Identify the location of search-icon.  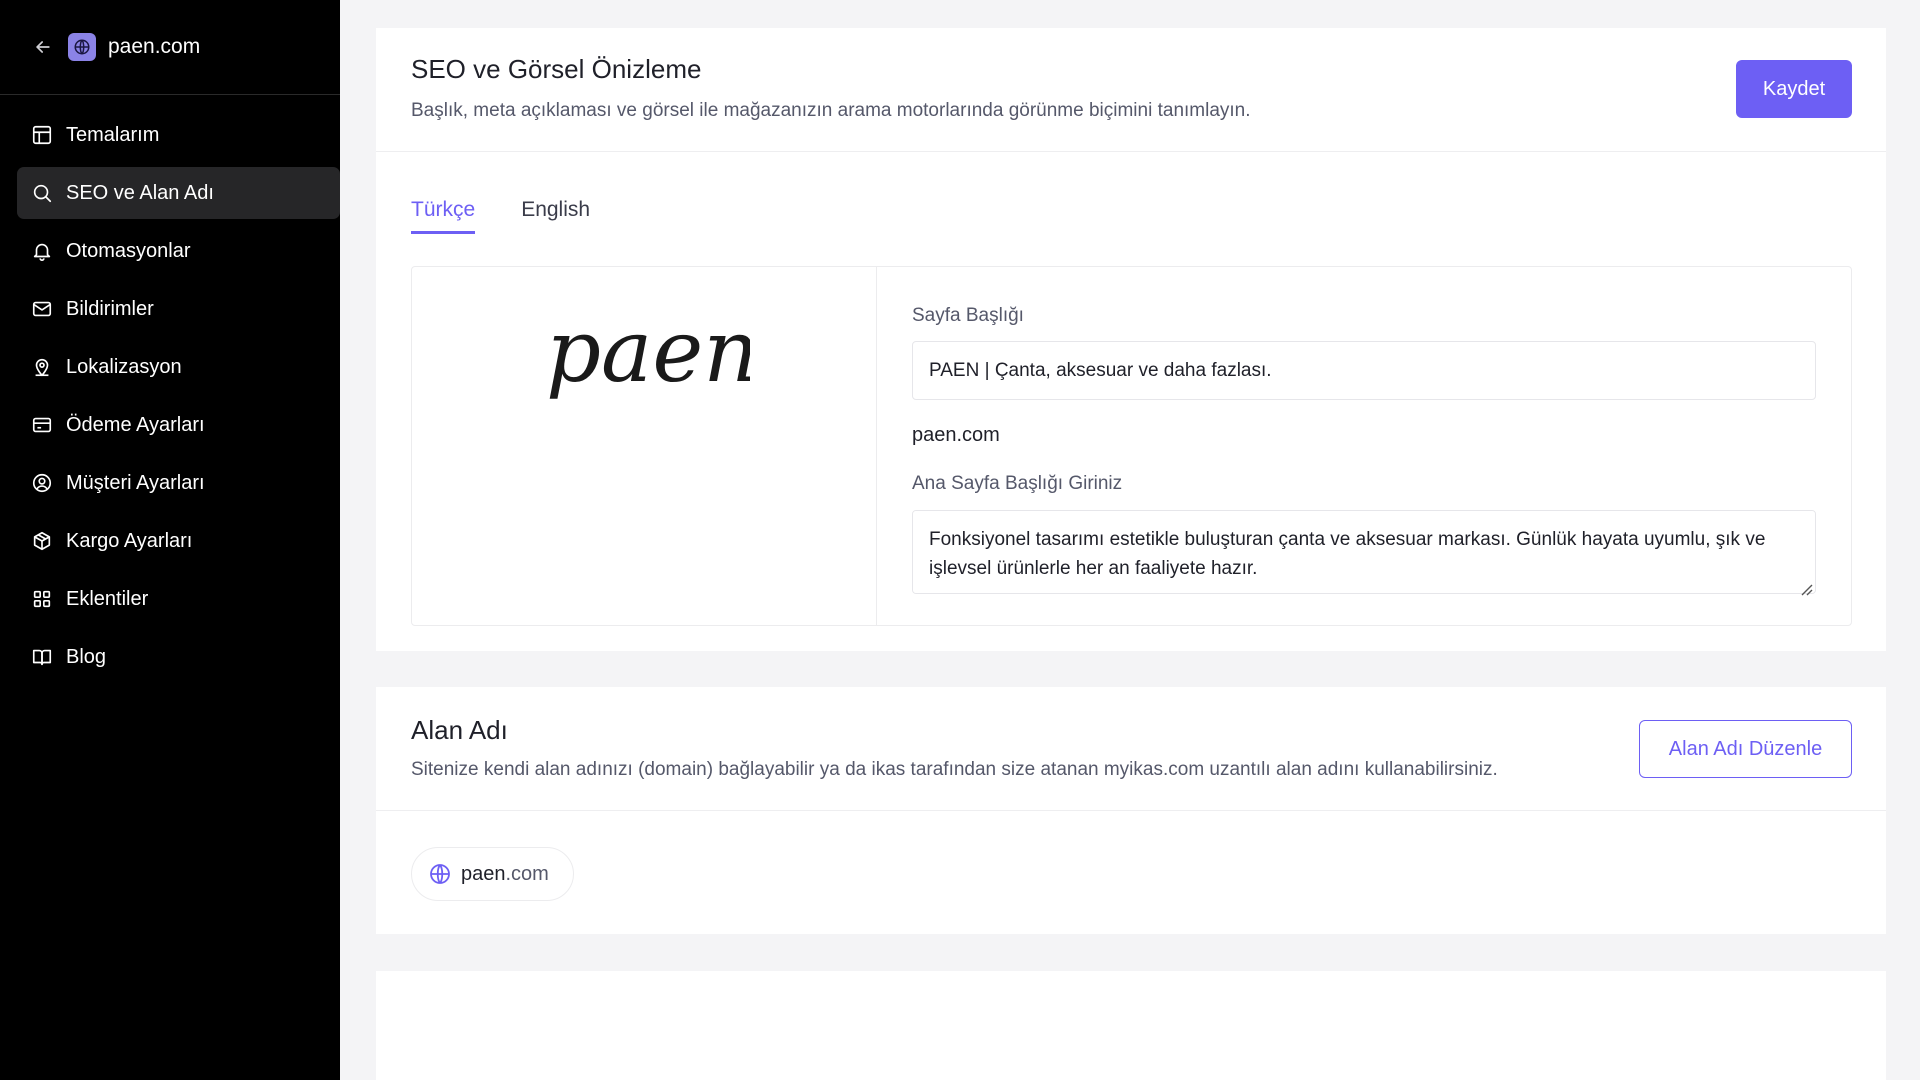
(42, 193).